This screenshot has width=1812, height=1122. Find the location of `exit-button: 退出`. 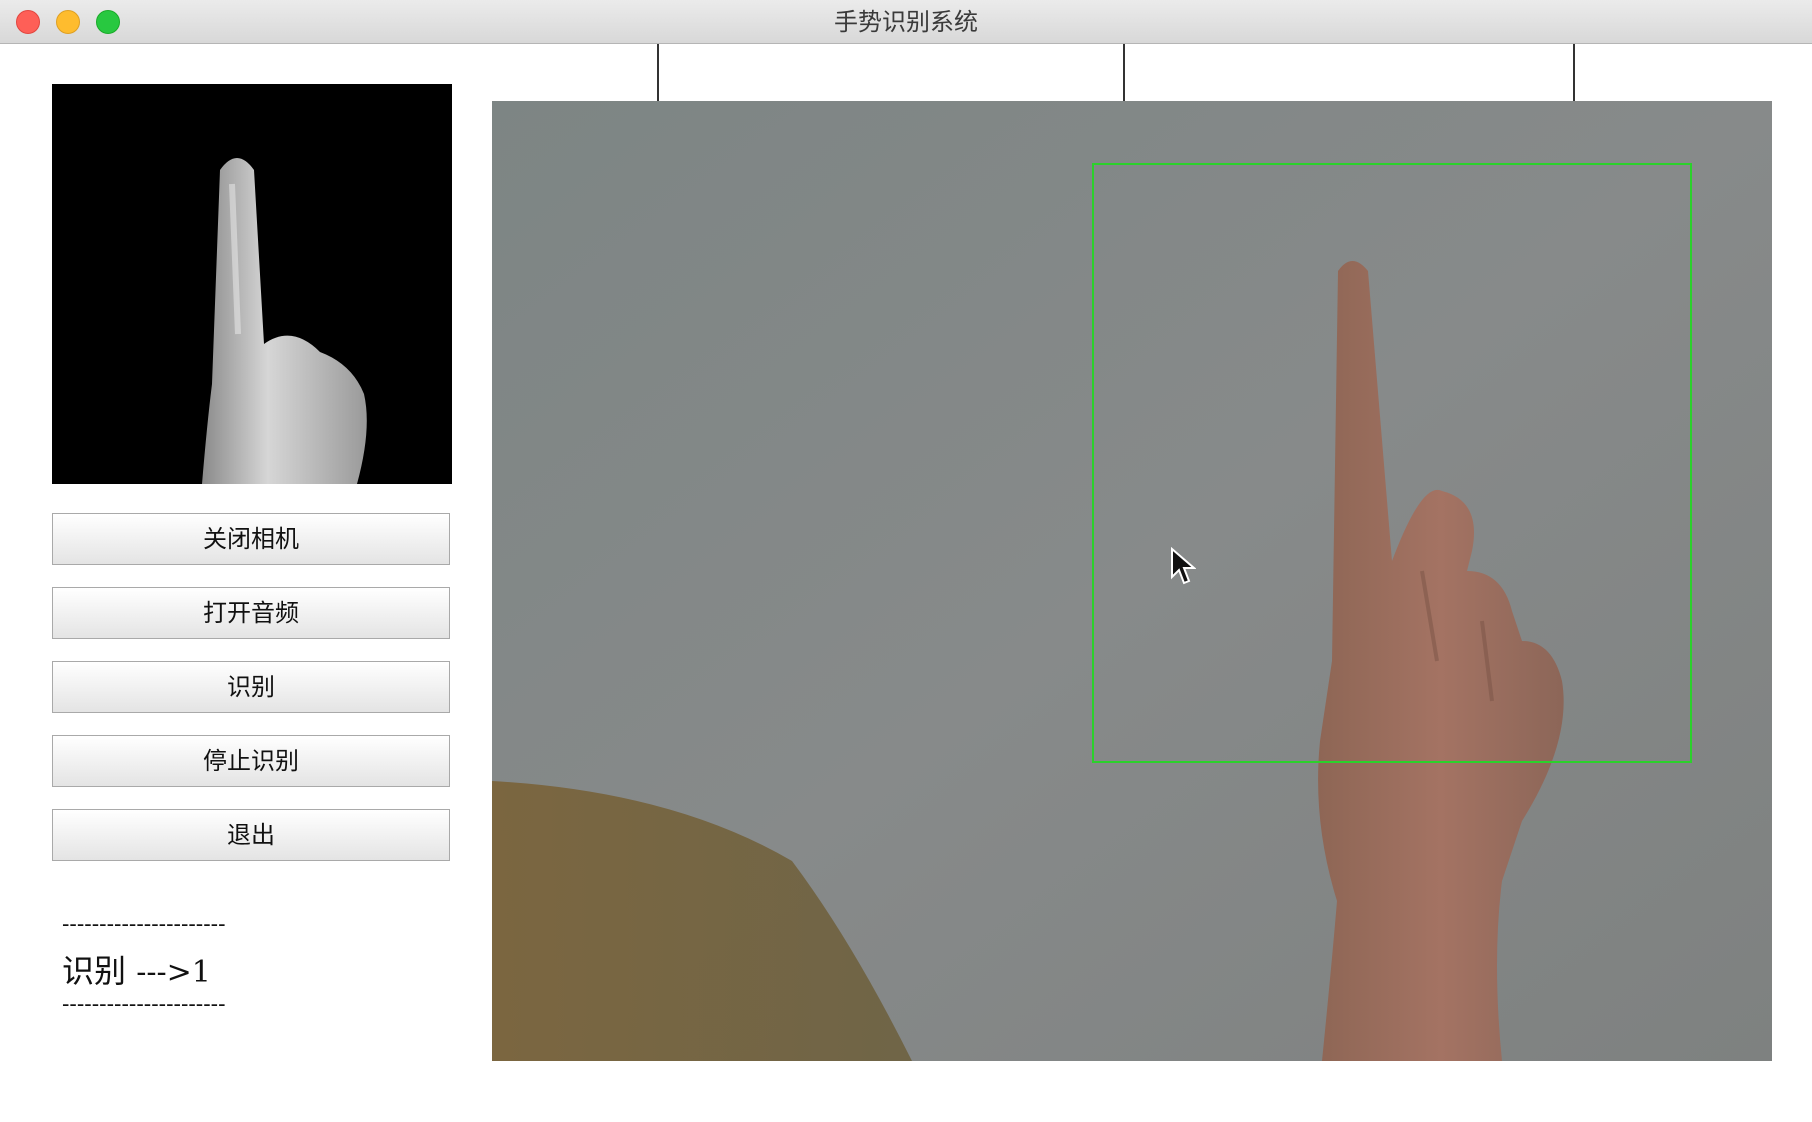

exit-button: 退出 is located at coordinates (251, 835).